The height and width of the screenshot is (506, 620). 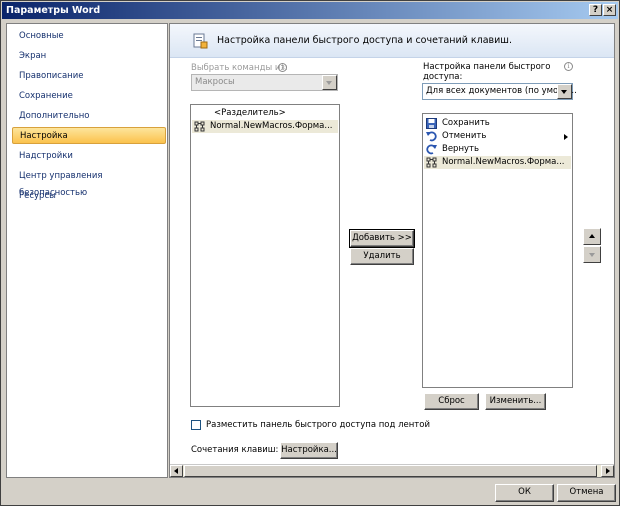 I want to click on add-button: Добавить >>, so click(x=382, y=238).